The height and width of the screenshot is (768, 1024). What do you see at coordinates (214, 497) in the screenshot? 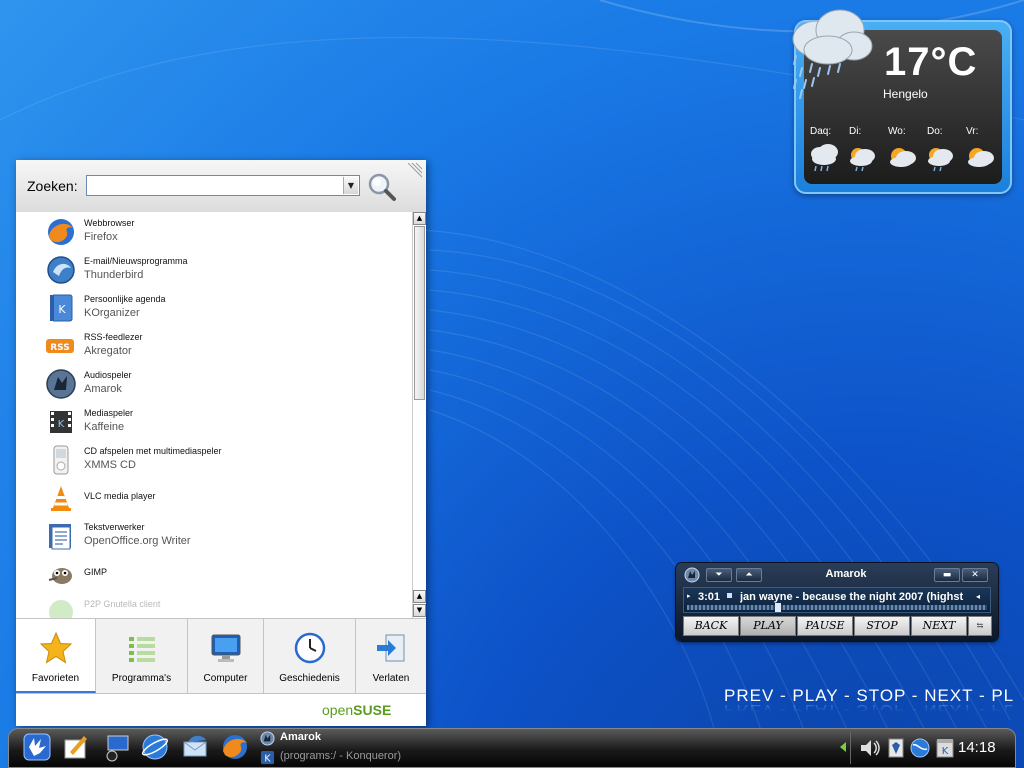
I see `list-item: VLC media player` at bounding box center [214, 497].